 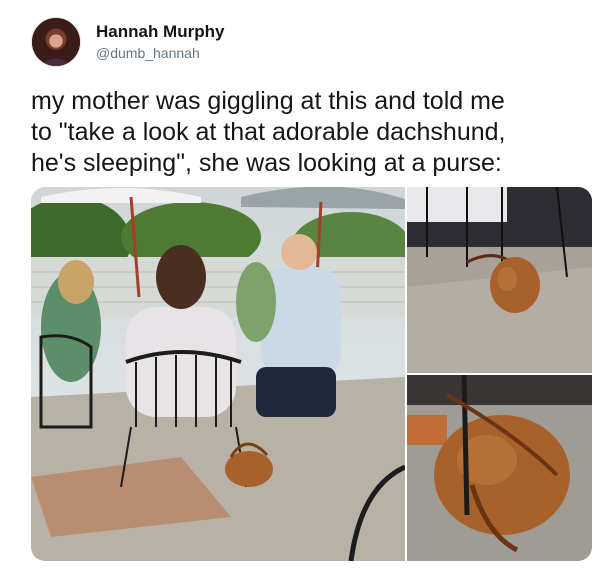 I want to click on purse-closeup-bottom-photo, so click(x=499, y=468).